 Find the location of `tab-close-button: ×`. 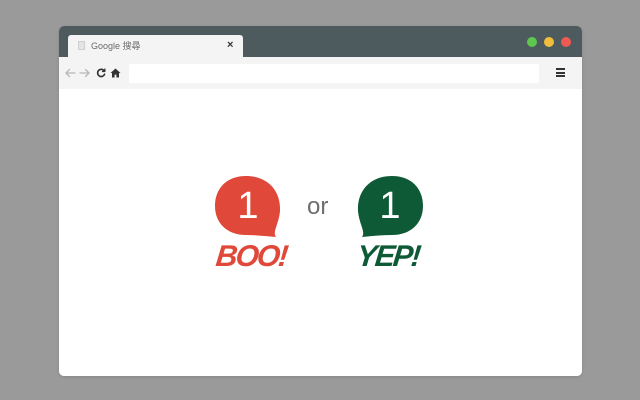

tab-close-button: × is located at coordinates (230, 45).